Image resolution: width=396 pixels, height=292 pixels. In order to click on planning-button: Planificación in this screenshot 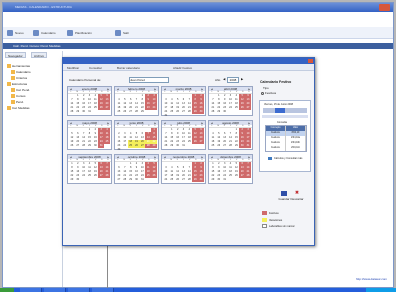, I will do `click(79, 33)`.